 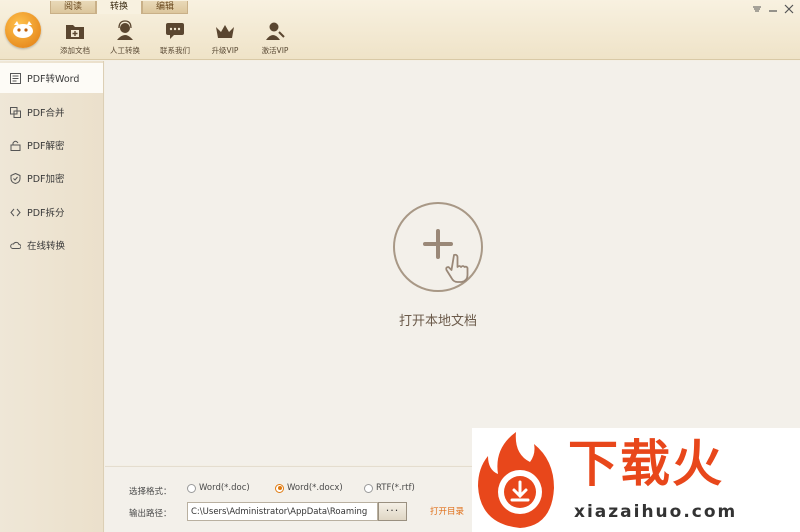 What do you see at coordinates (46, 179) in the screenshot?
I see `sidebar-item-label: PDF加密` at bounding box center [46, 179].